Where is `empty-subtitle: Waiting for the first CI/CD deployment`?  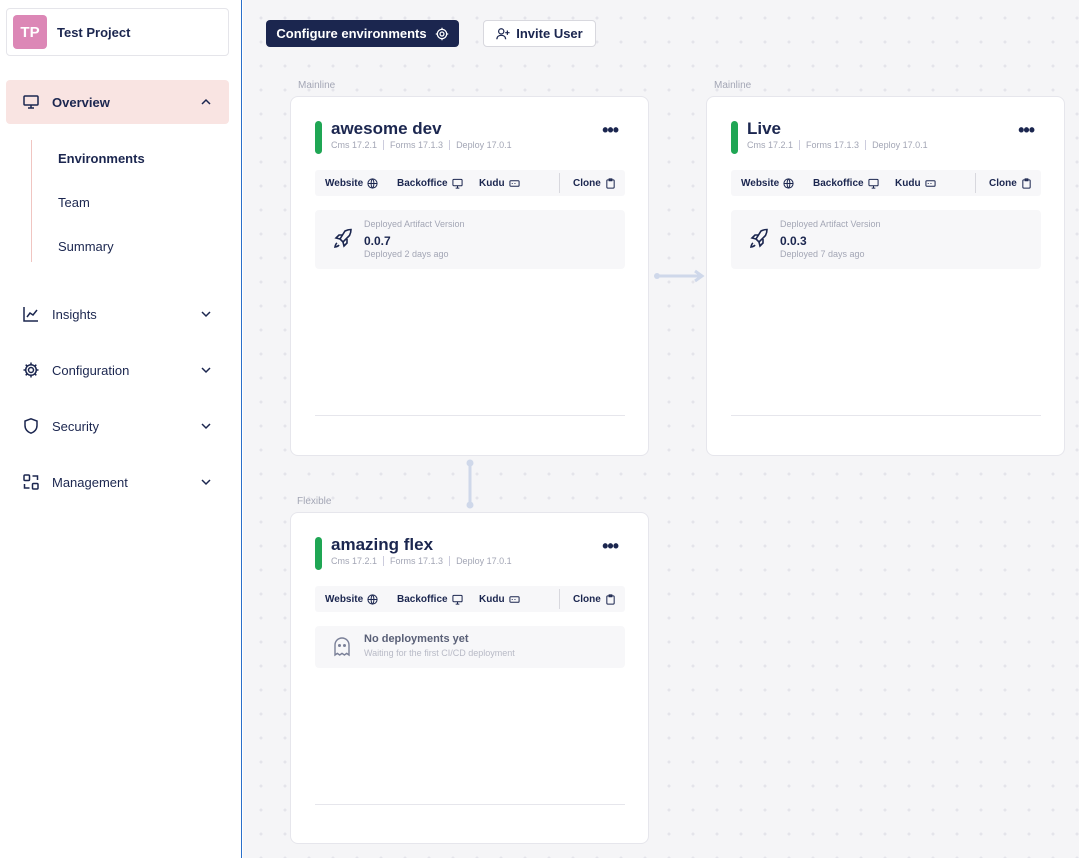 empty-subtitle: Waiting for the first CI/CD deployment is located at coordinates (439, 653).